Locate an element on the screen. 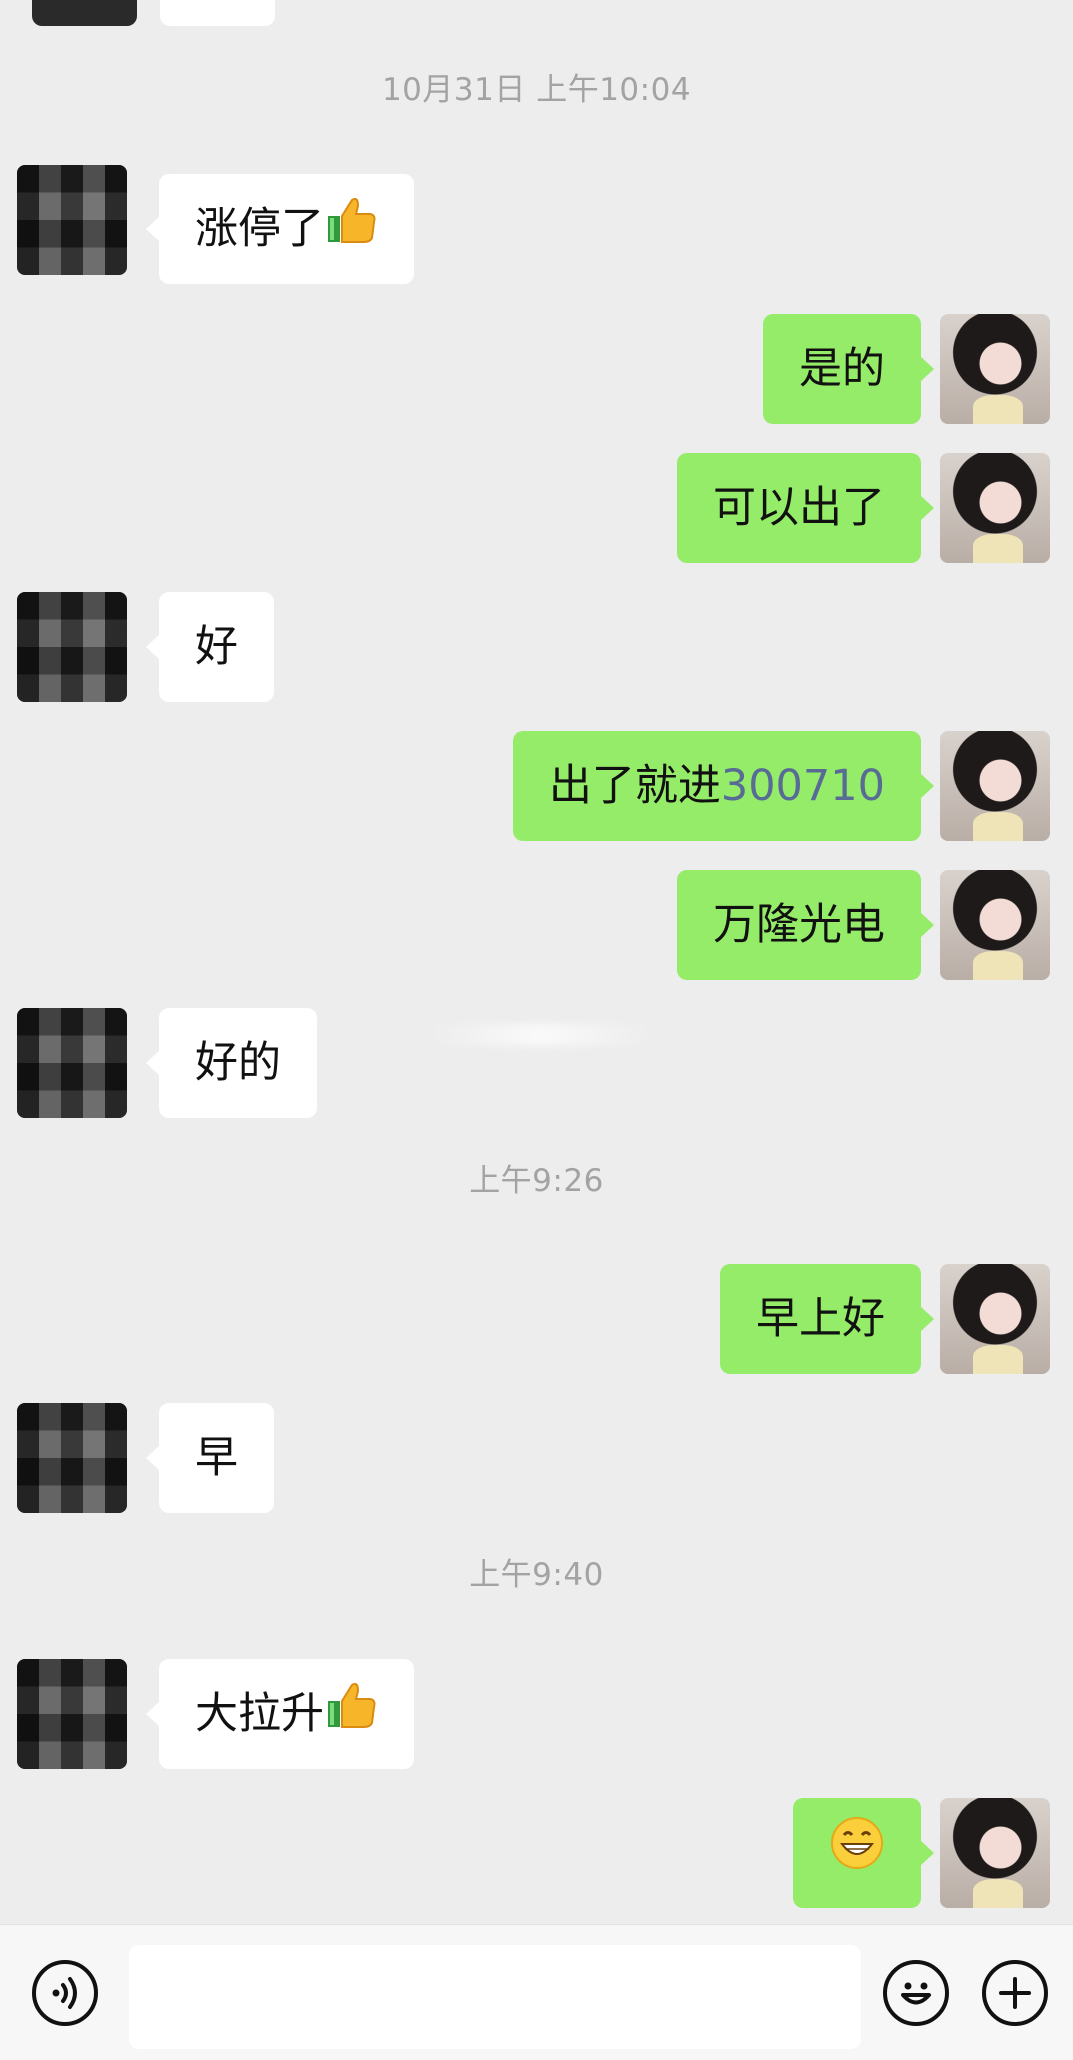 The image size is (1073, 2060). message-text: 出了就进 is located at coordinates (634, 786).